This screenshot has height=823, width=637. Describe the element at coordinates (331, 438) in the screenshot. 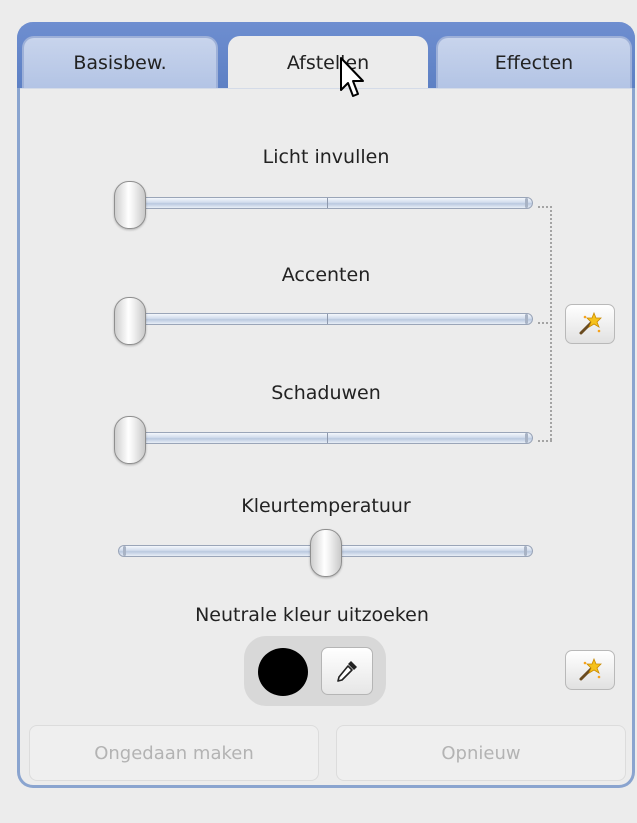

I see `shadows-slider-track` at that location.